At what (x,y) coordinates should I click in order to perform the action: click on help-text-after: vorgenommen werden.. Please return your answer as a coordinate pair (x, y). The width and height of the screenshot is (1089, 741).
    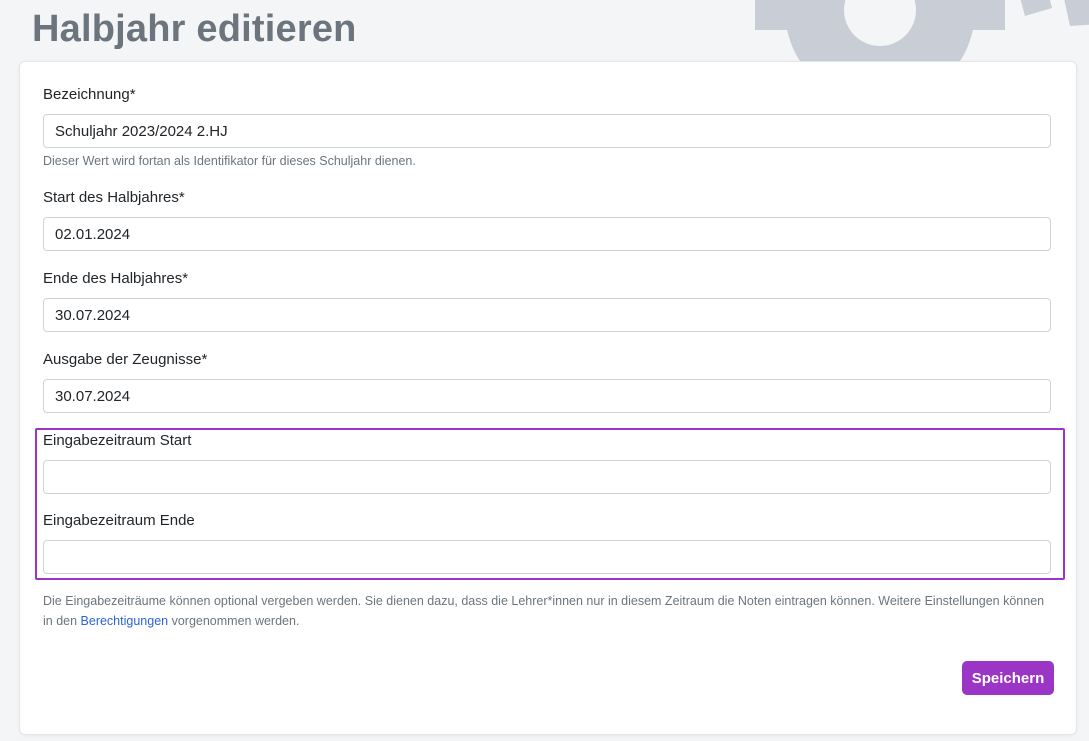
    Looking at the image, I should click on (234, 621).